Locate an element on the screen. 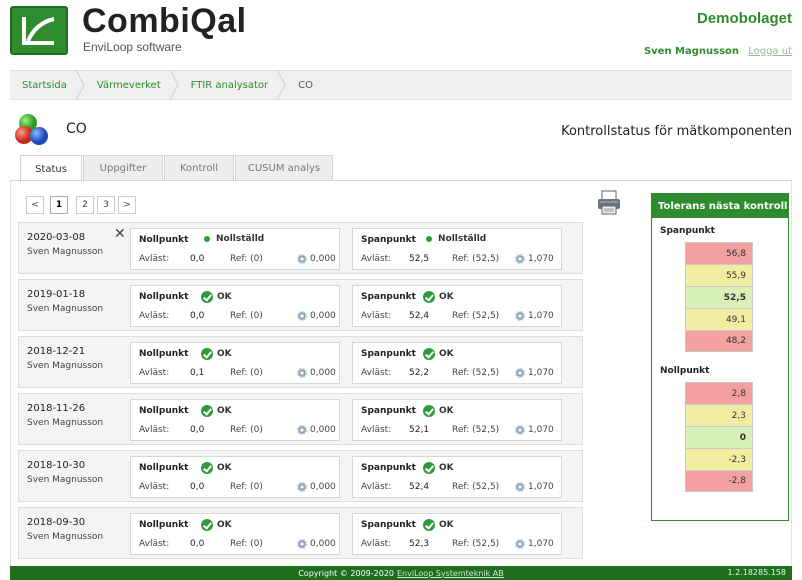 Image resolution: width=802 pixels, height=580 pixels. prev-page-button: < is located at coordinates (35, 205).